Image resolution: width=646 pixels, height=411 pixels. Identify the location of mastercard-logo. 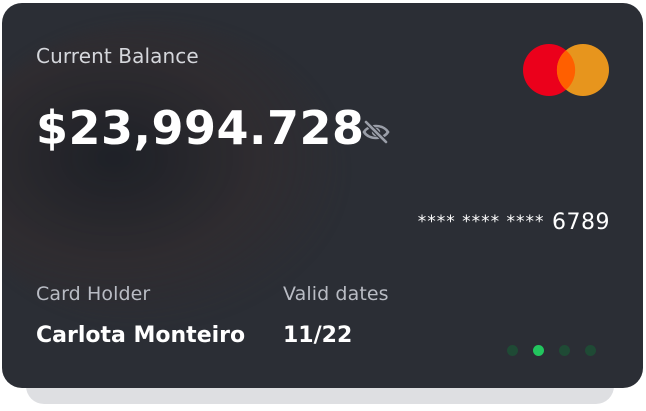
(566, 70).